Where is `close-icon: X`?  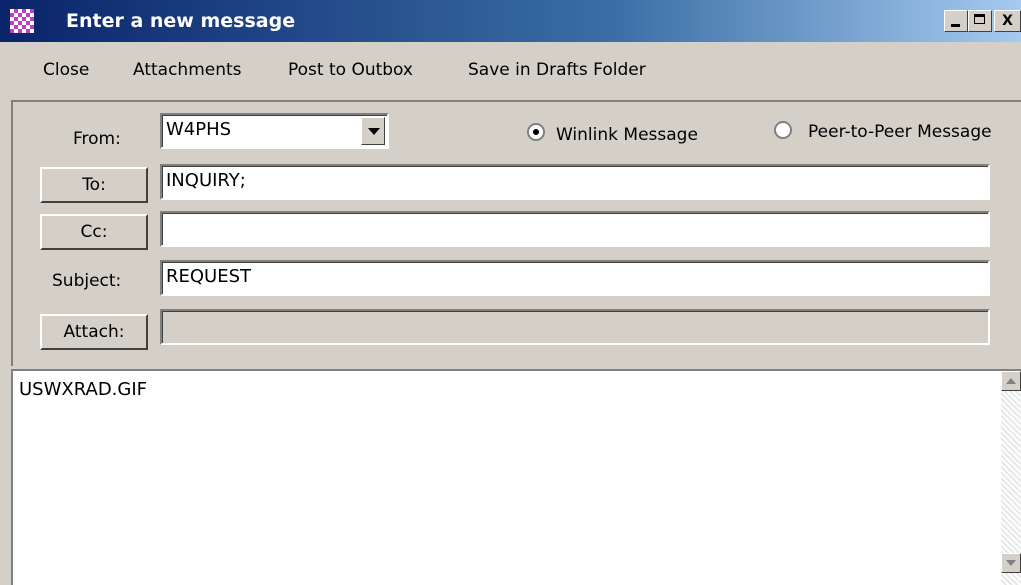
close-icon: X is located at coordinates (1007, 21).